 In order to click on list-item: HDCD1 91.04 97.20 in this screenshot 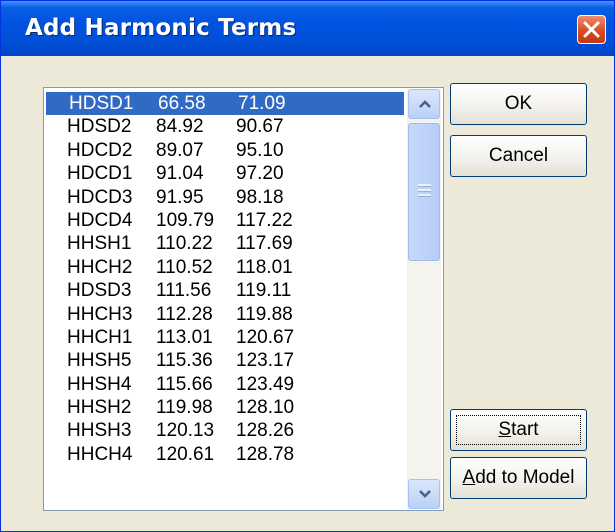, I will do `click(225, 173)`.